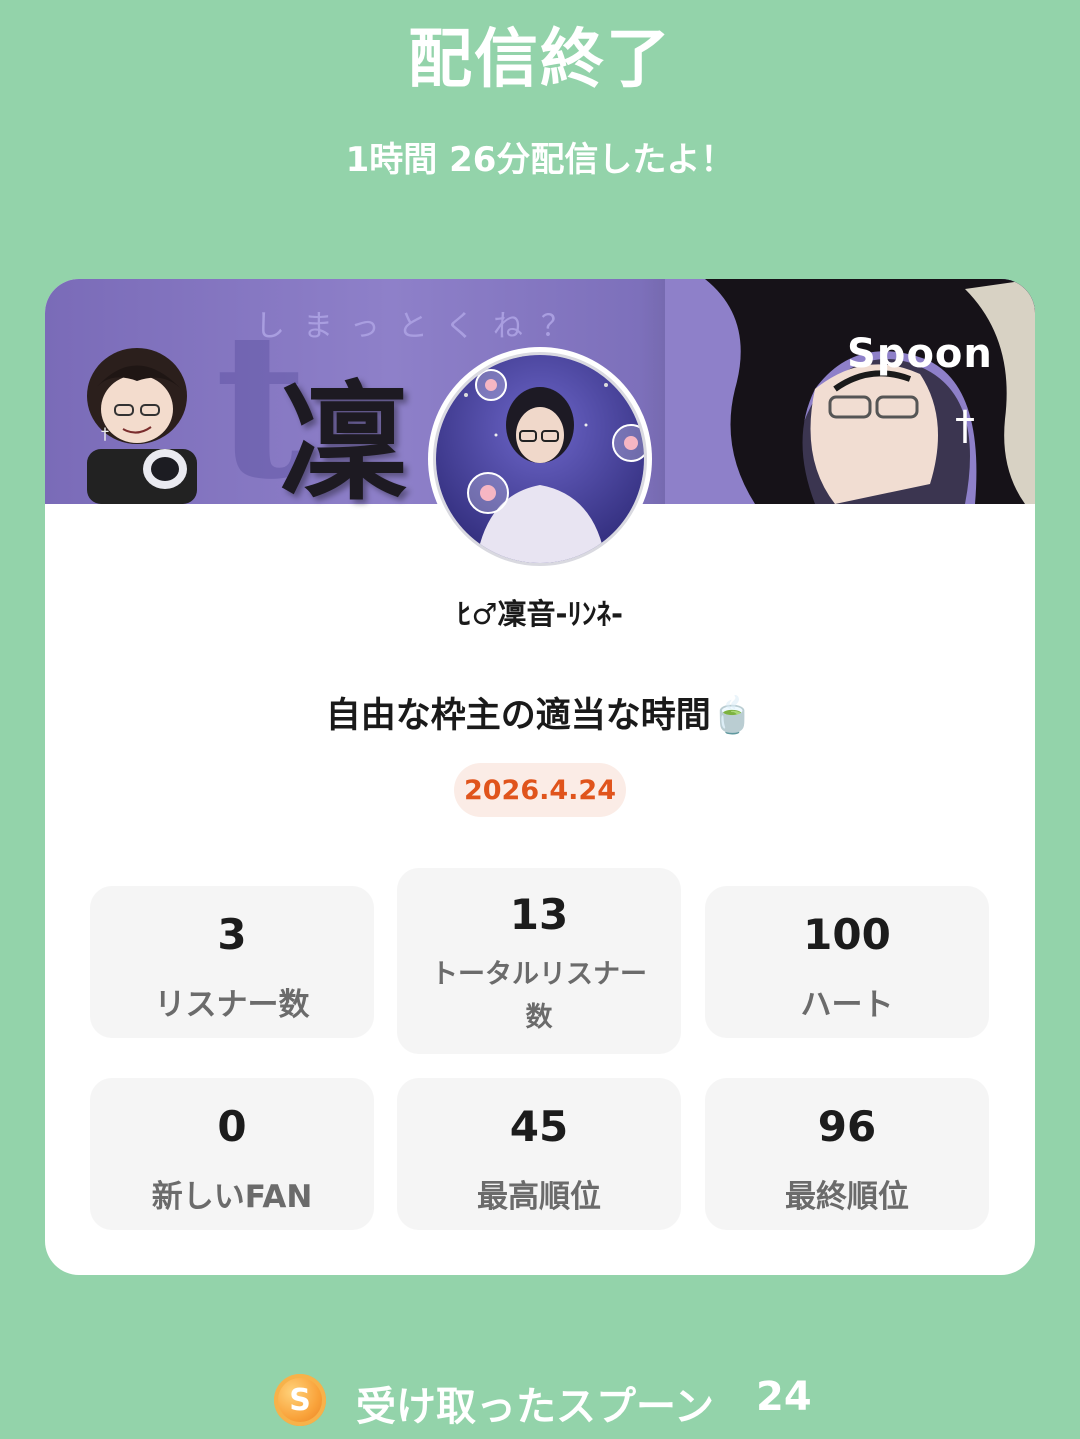 This screenshot has width=1080, height=1439. Describe the element at coordinates (540, 60) in the screenshot. I see `page-title: 配信終了` at that location.